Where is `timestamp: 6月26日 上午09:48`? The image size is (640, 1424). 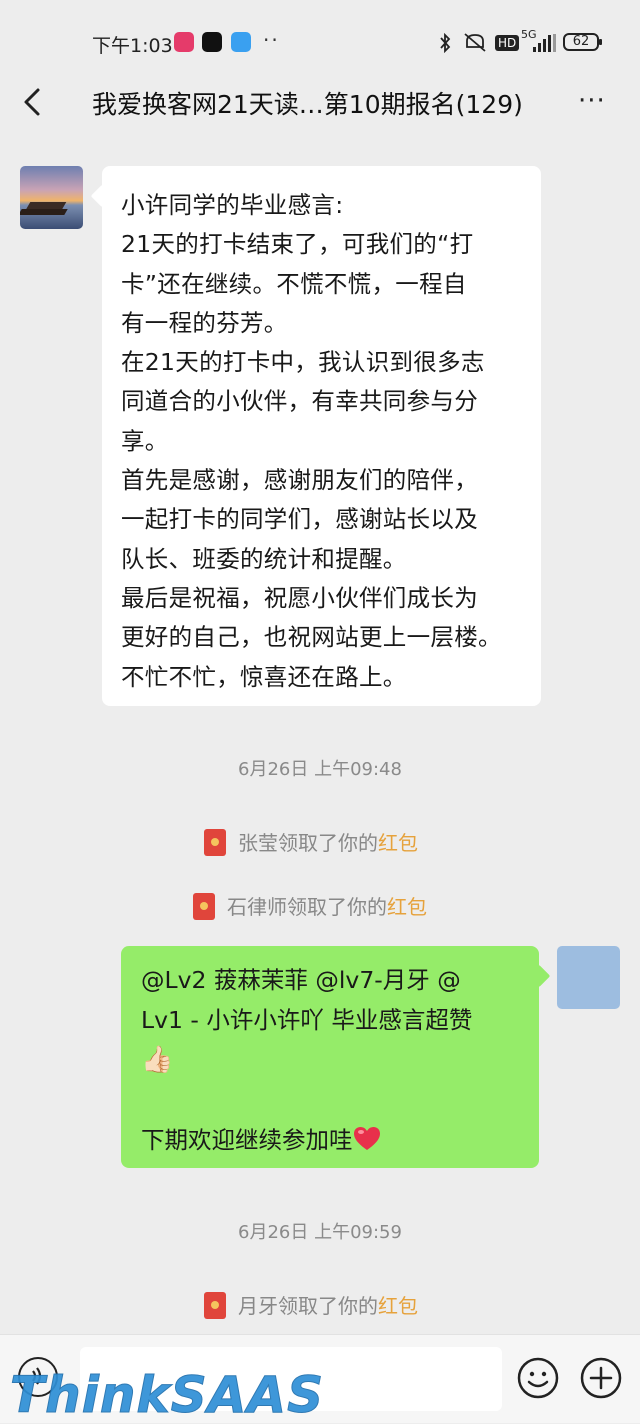
timestamp: 6月26日 上午09:48 is located at coordinates (320, 769).